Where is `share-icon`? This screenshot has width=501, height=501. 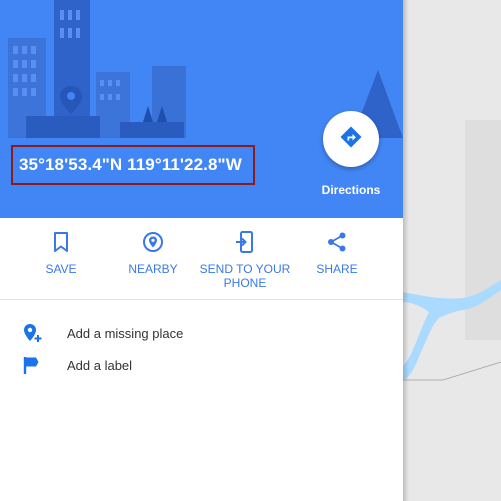
share-icon is located at coordinates (337, 242).